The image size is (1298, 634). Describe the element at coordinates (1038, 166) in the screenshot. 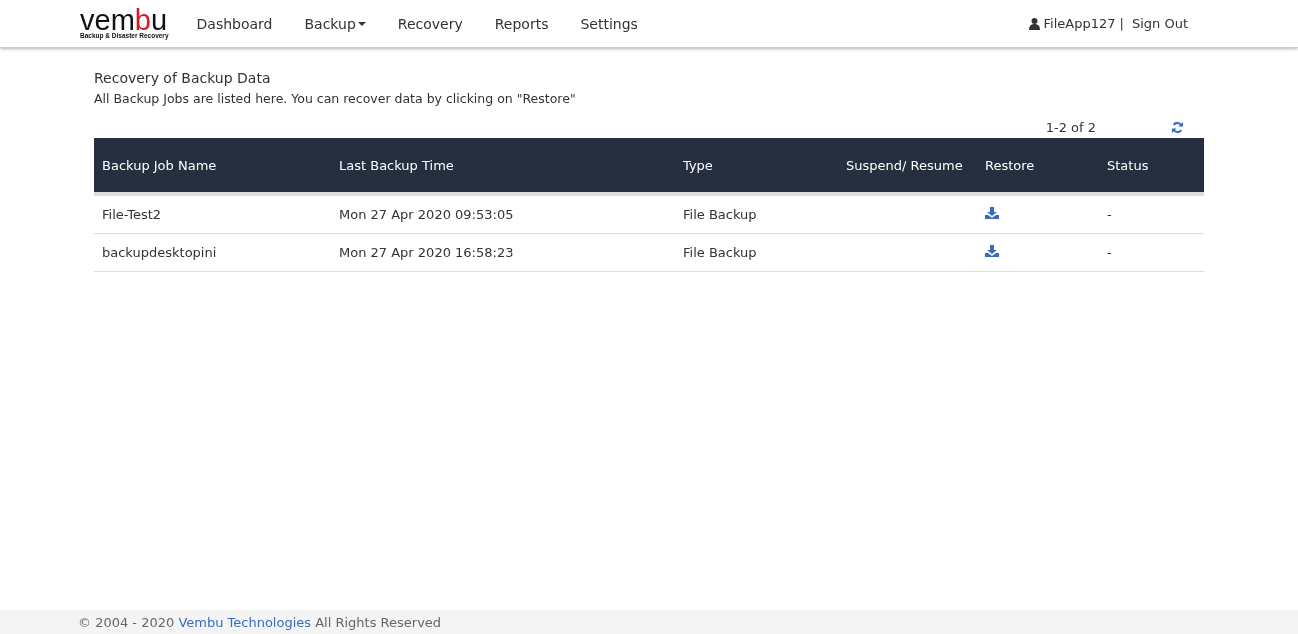

I see `column-header: Restore` at that location.